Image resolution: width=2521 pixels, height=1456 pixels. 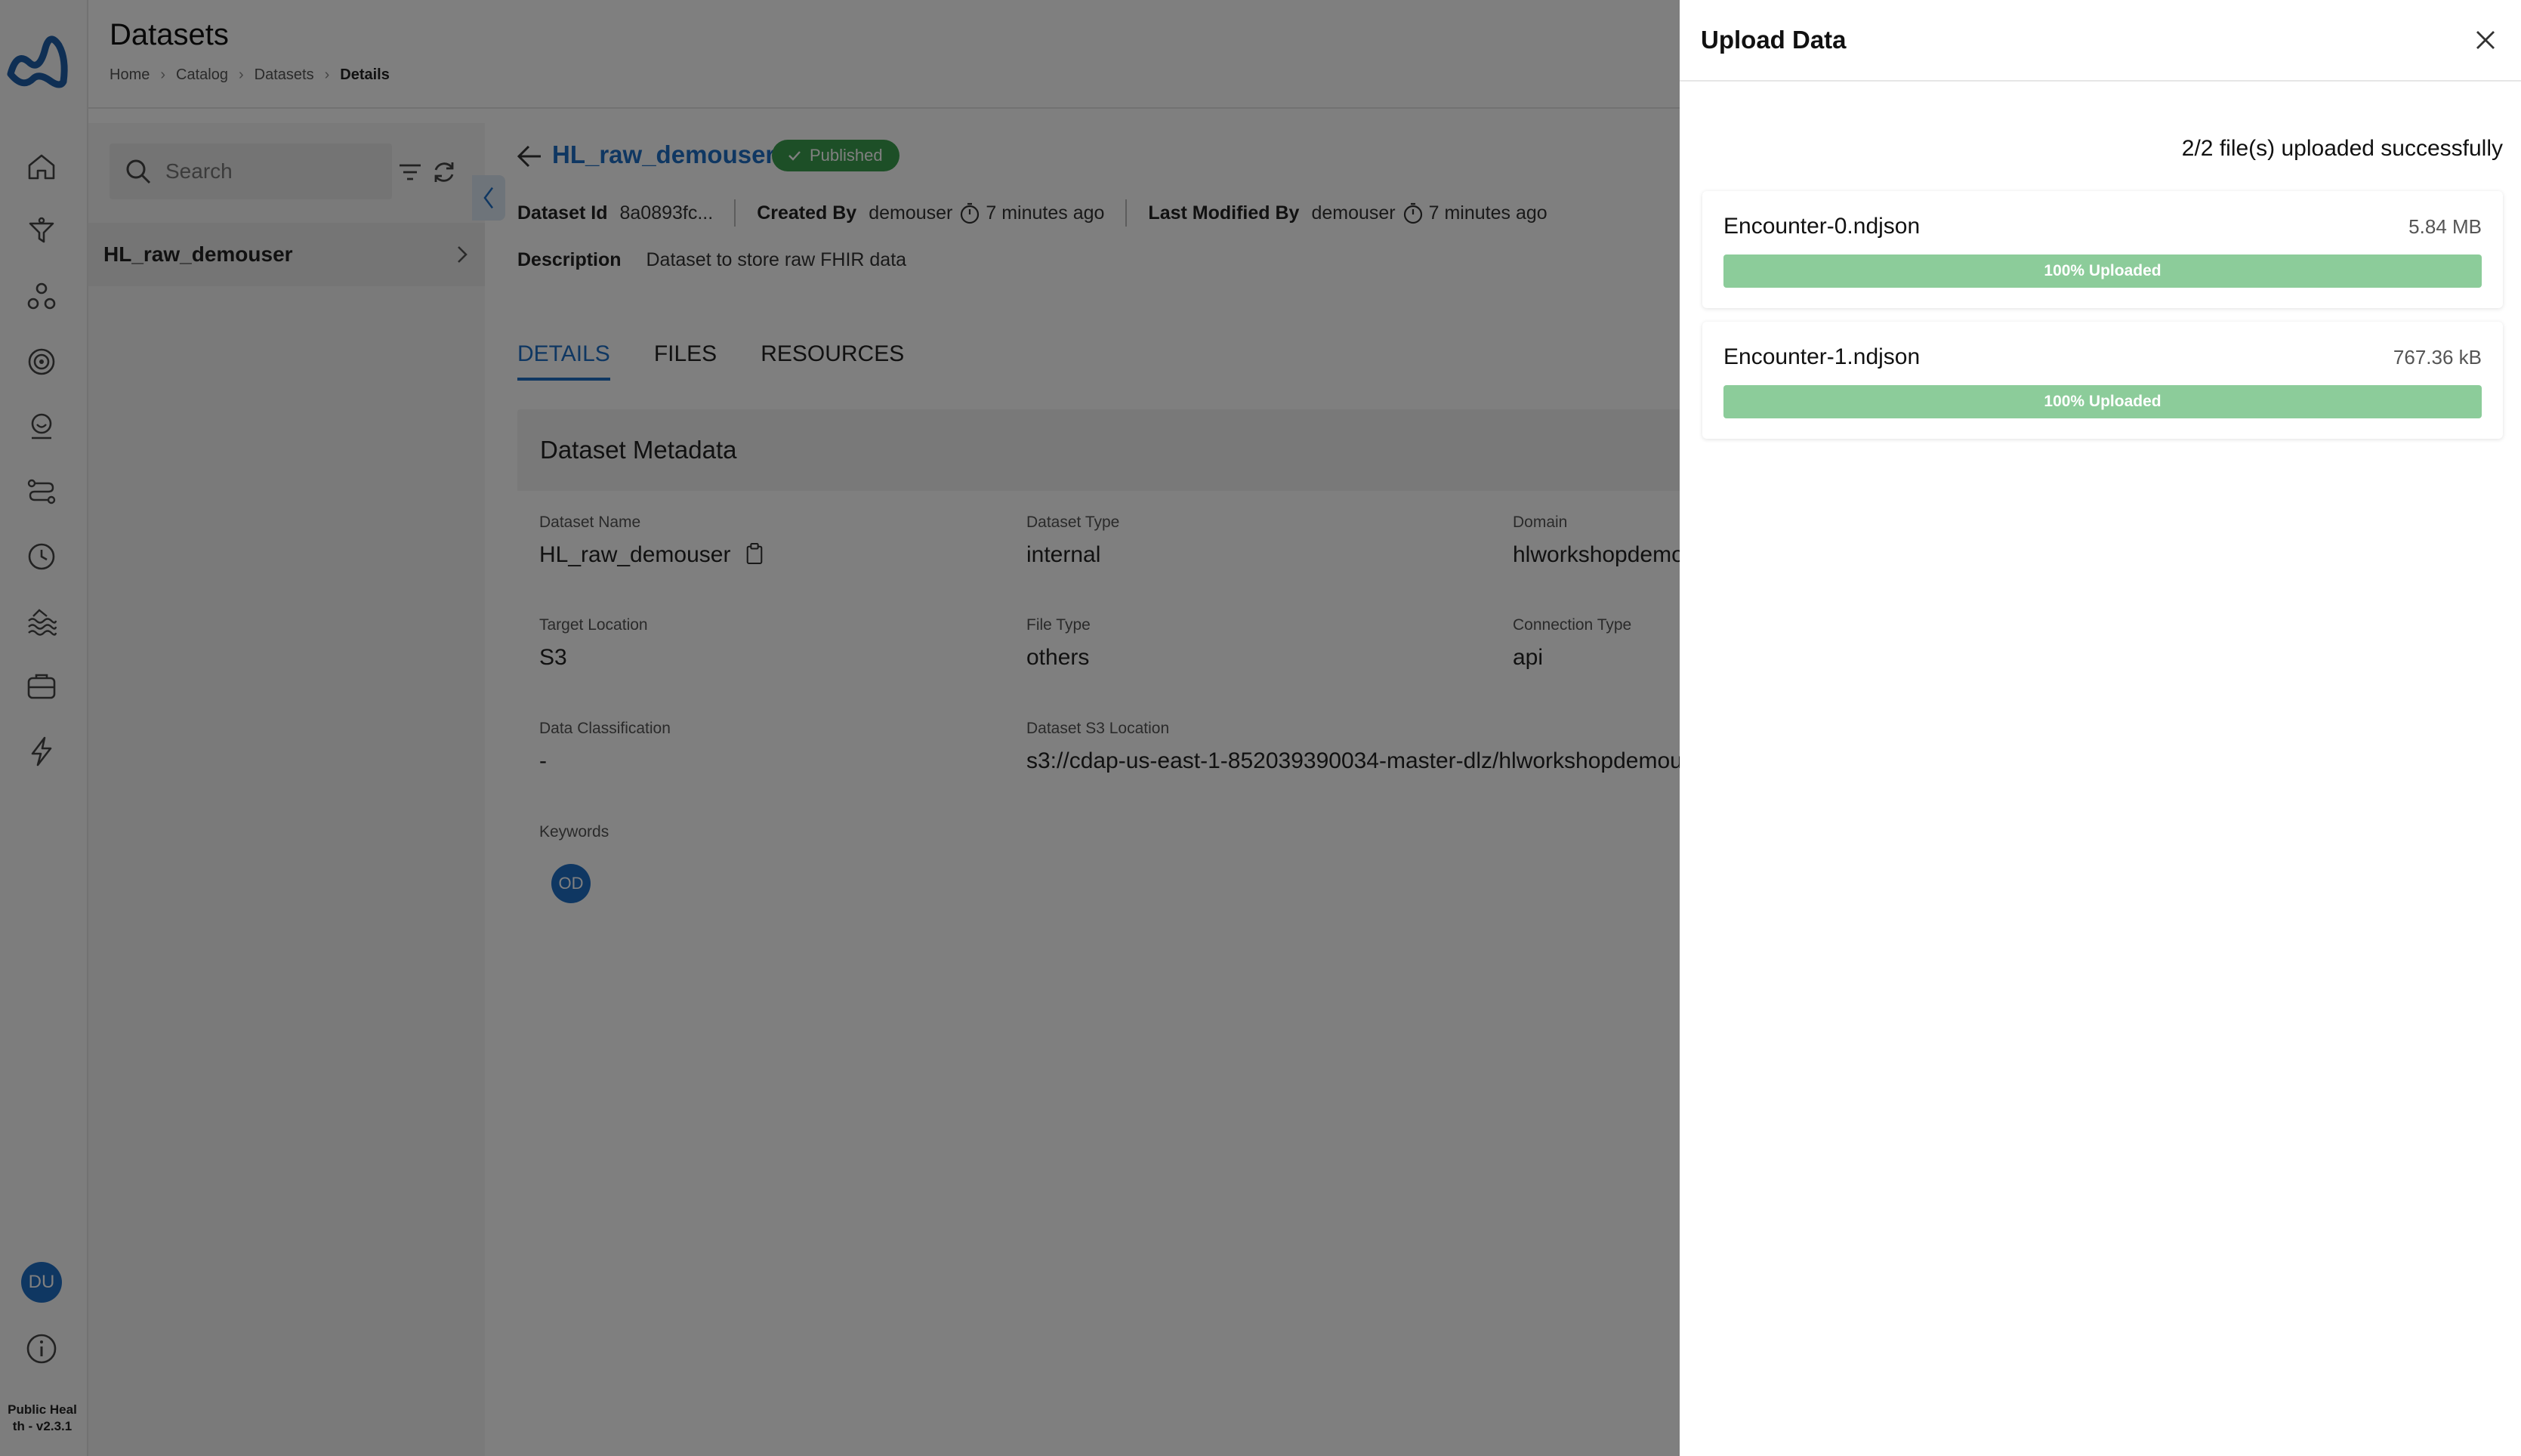 What do you see at coordinates (2103, 249) in the screenshot?
I see `upload-file-card: Encounter-0.ndjson 5.84 MB 100% Uploaded` at bounding box center [2103, 249].